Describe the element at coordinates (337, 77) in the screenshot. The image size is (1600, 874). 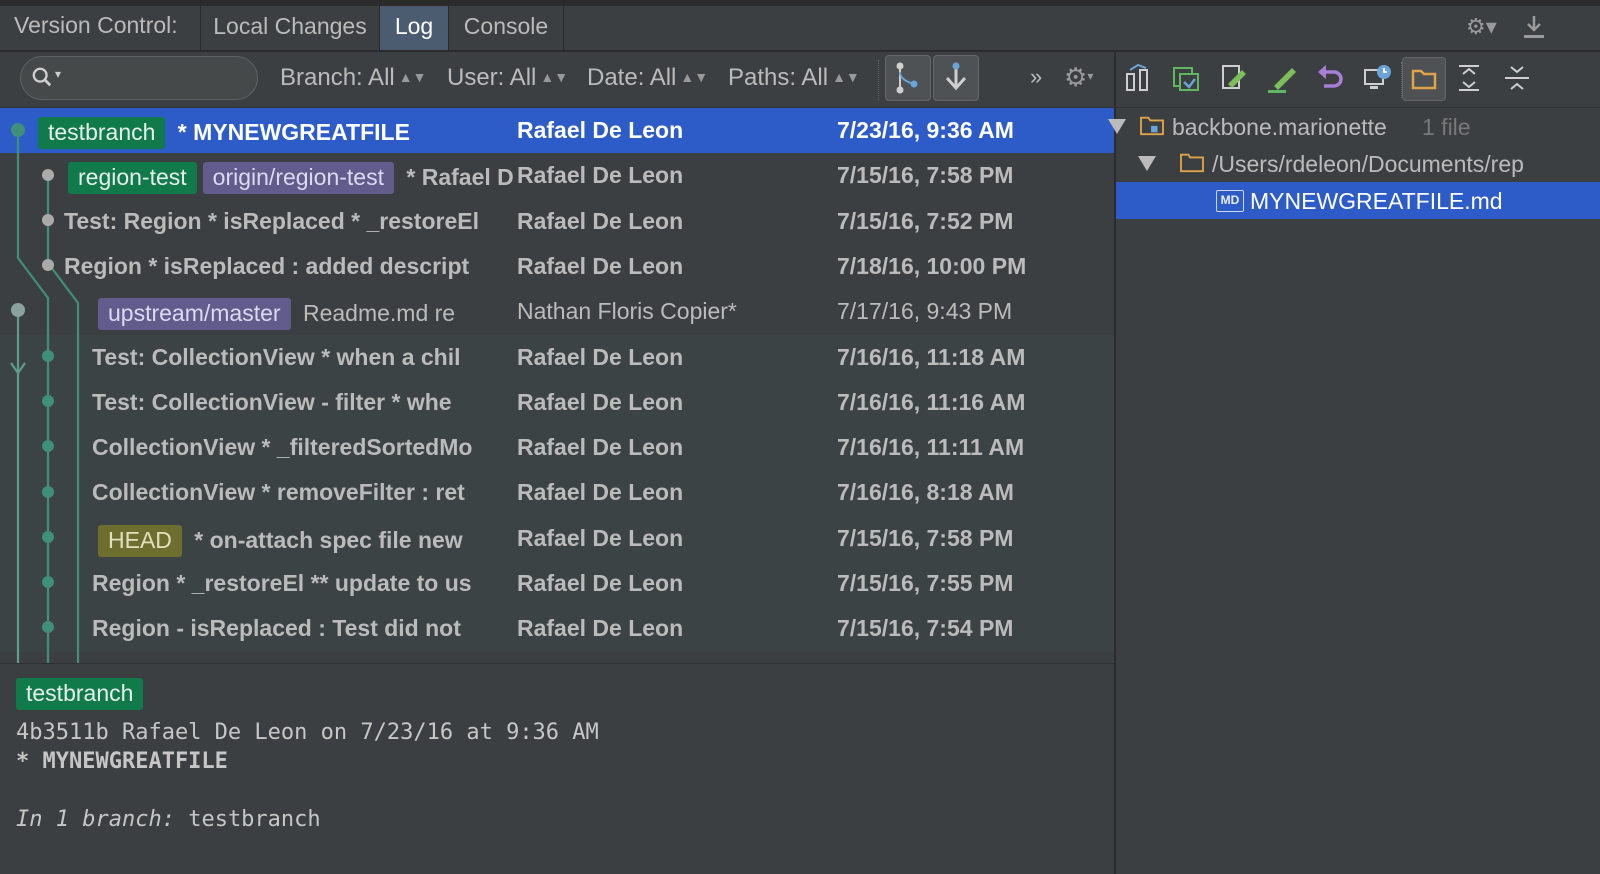
I see `branch-filter-label: Branch: All` at that location.